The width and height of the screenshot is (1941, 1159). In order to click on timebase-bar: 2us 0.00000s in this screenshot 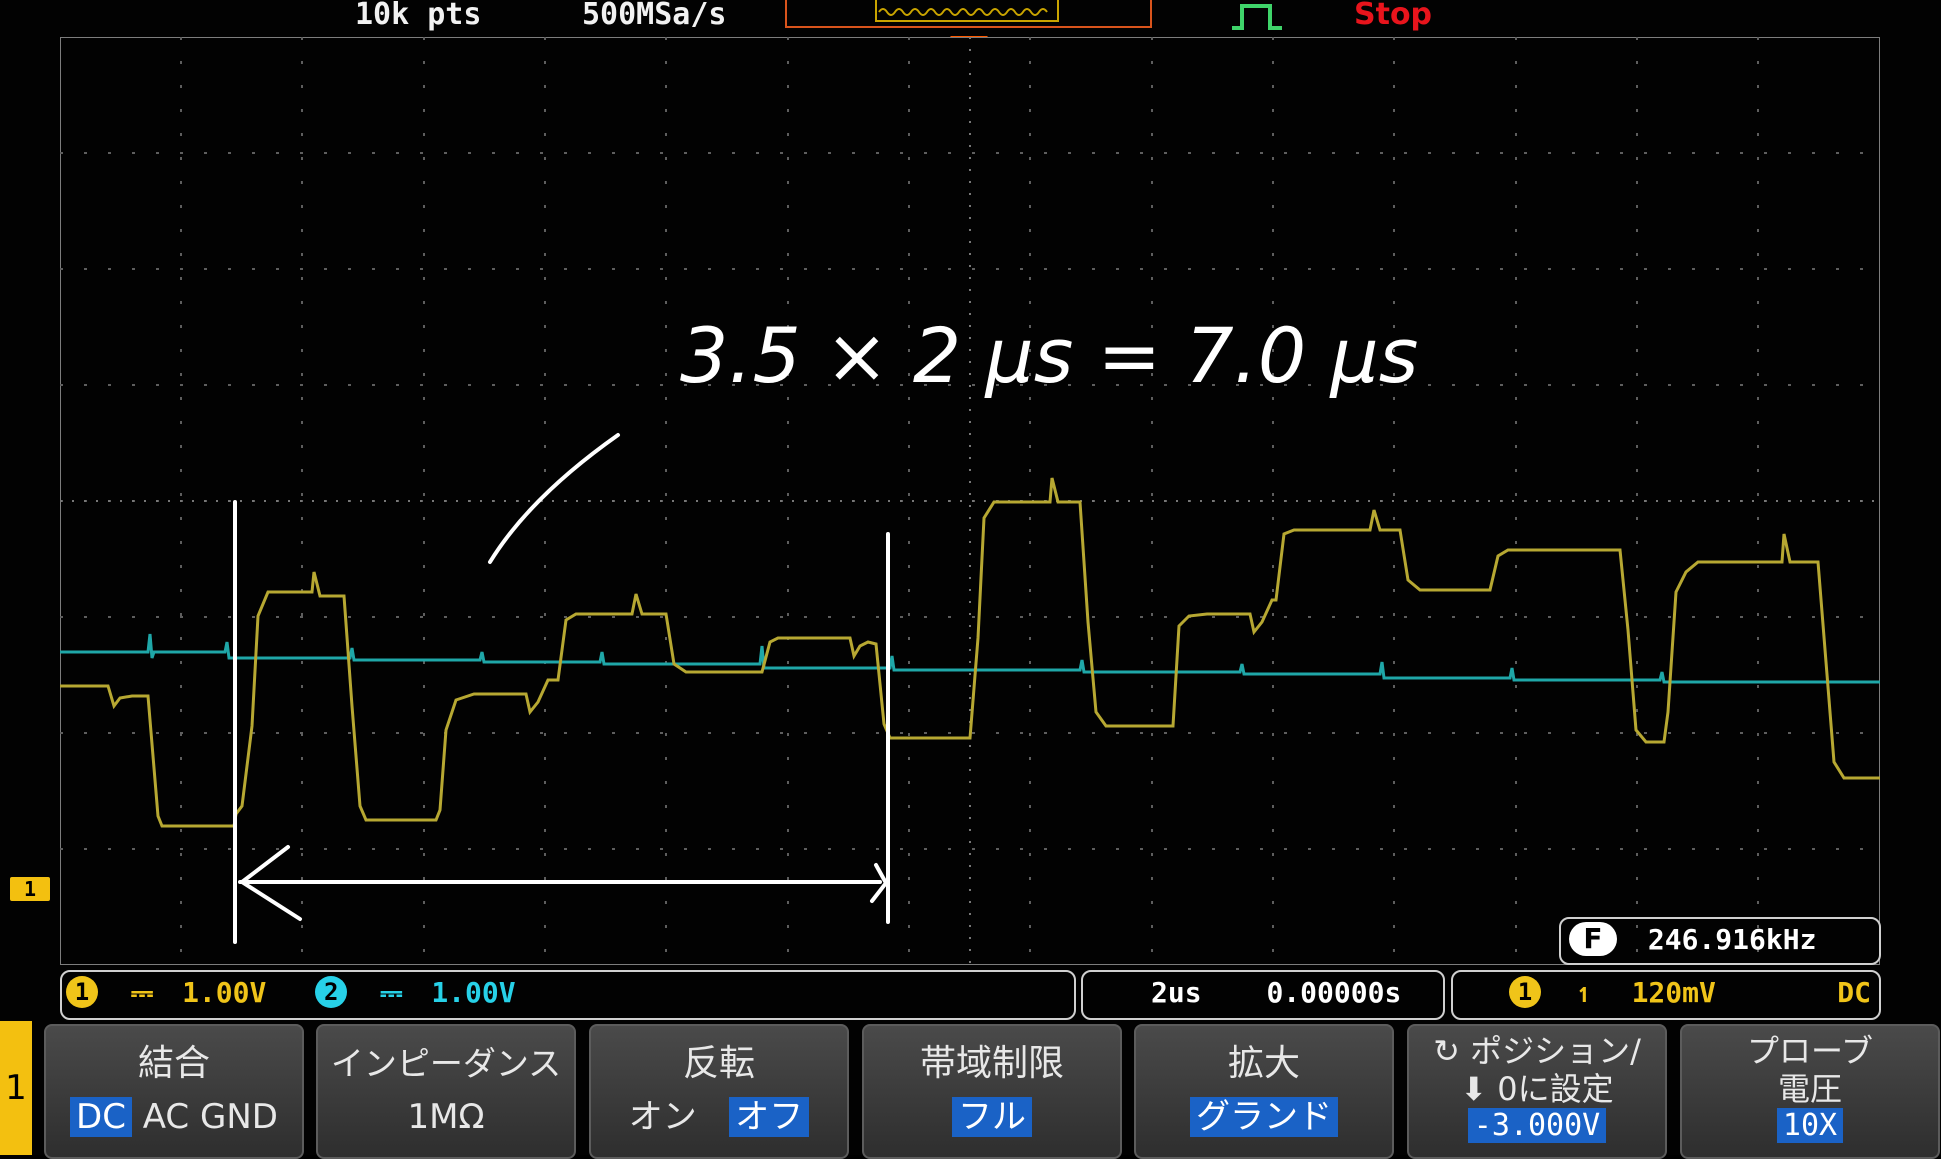, I will do `click(1263, 995)`.